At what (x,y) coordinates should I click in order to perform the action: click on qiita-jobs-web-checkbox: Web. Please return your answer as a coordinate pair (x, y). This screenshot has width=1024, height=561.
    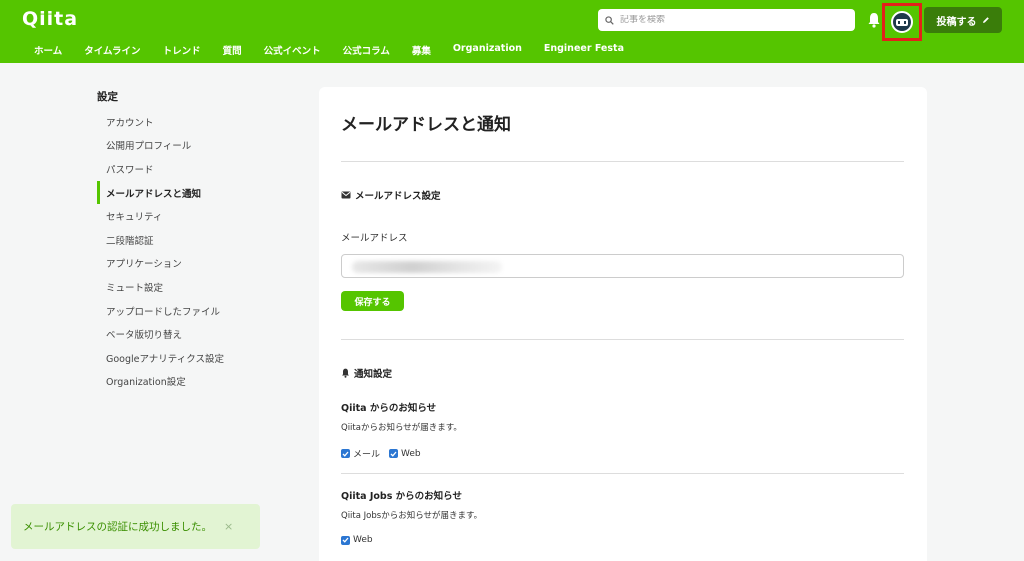
    Looking at the image, I should click on (357, 540).